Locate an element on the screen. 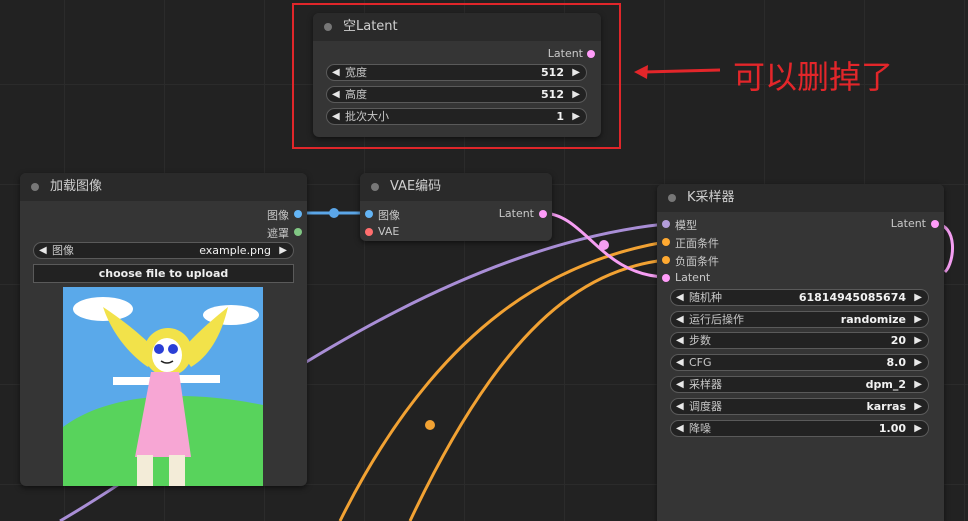 The width and height of the screenshot is (968, 521). link-latent is located at coordinates (603, 245).